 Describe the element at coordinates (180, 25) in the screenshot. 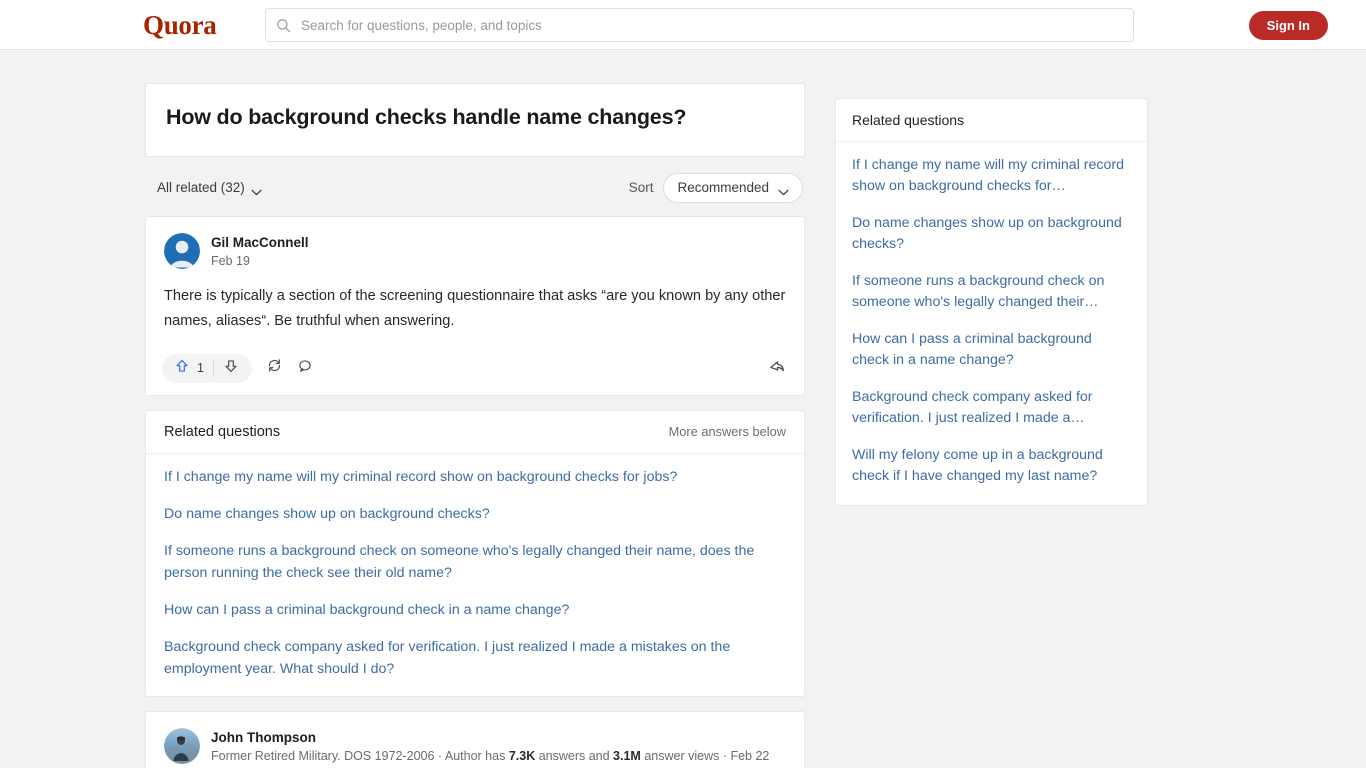

I see `quora-logo: Quora` at that location.